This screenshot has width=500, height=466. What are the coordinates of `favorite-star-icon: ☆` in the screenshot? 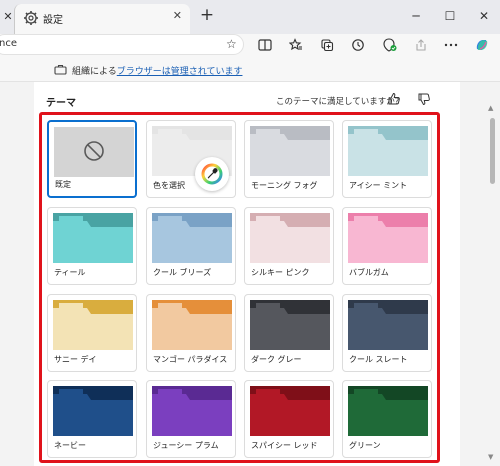 It's located at (231, 44).